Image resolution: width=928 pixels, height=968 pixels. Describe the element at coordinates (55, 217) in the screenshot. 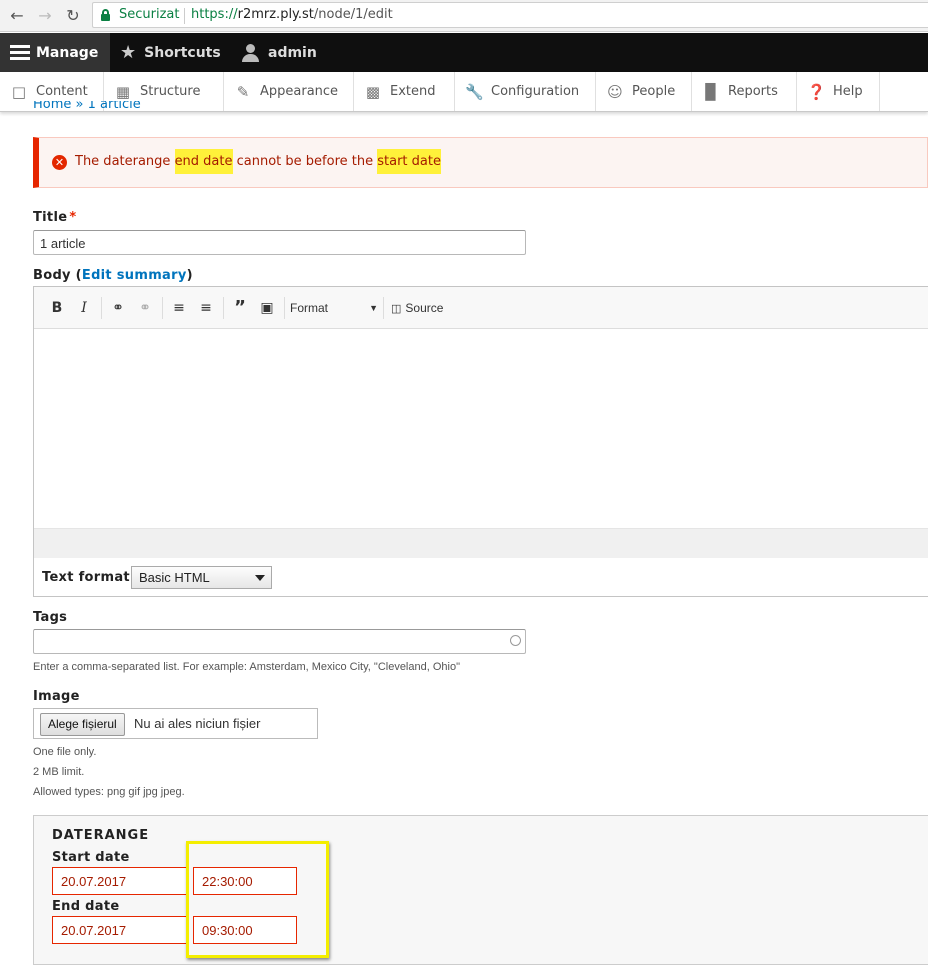

I see `title-label: Title *` at that location.